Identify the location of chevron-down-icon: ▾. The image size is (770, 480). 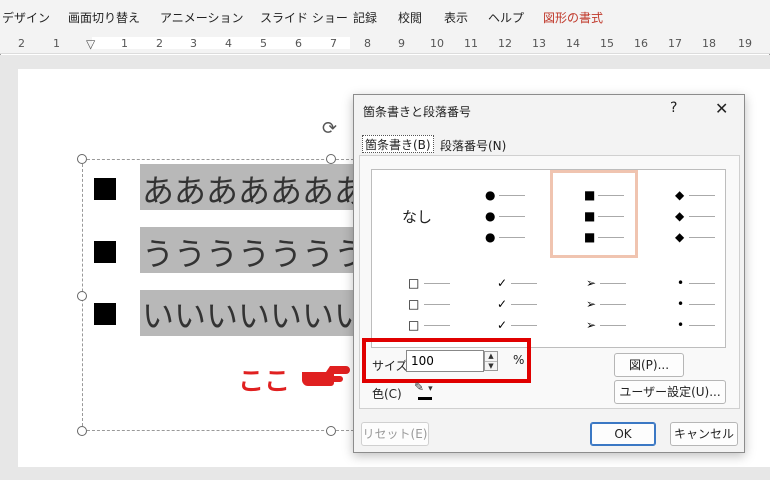
(430, 389).